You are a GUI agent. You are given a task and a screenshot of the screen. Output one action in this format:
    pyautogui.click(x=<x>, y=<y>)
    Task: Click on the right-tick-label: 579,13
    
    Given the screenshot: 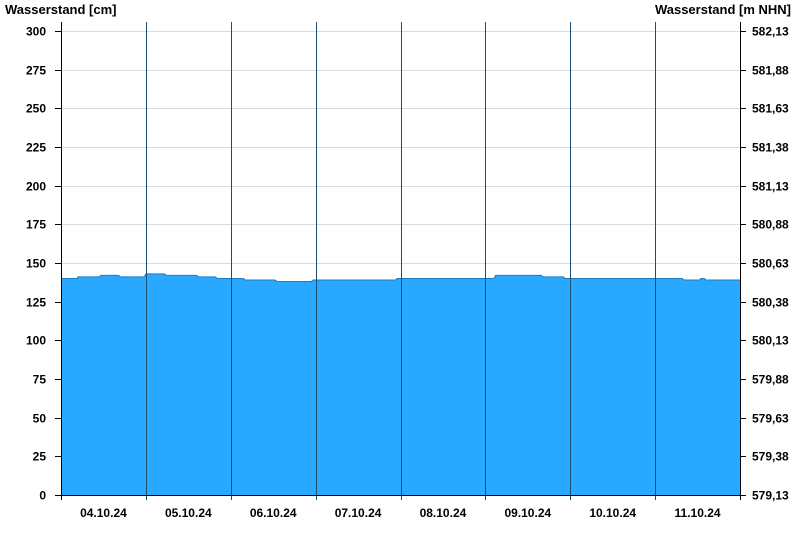 What is the action you would take?
    pyautogui.click(x=770, y=496)
    